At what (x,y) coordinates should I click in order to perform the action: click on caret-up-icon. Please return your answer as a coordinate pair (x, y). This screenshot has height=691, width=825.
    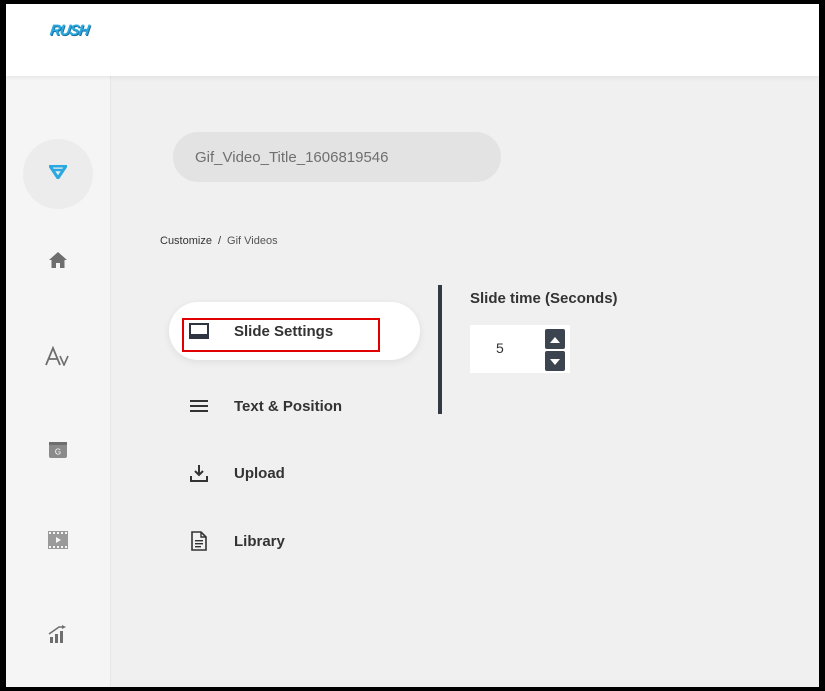
    Looking at the image, I should click on (555, 339).